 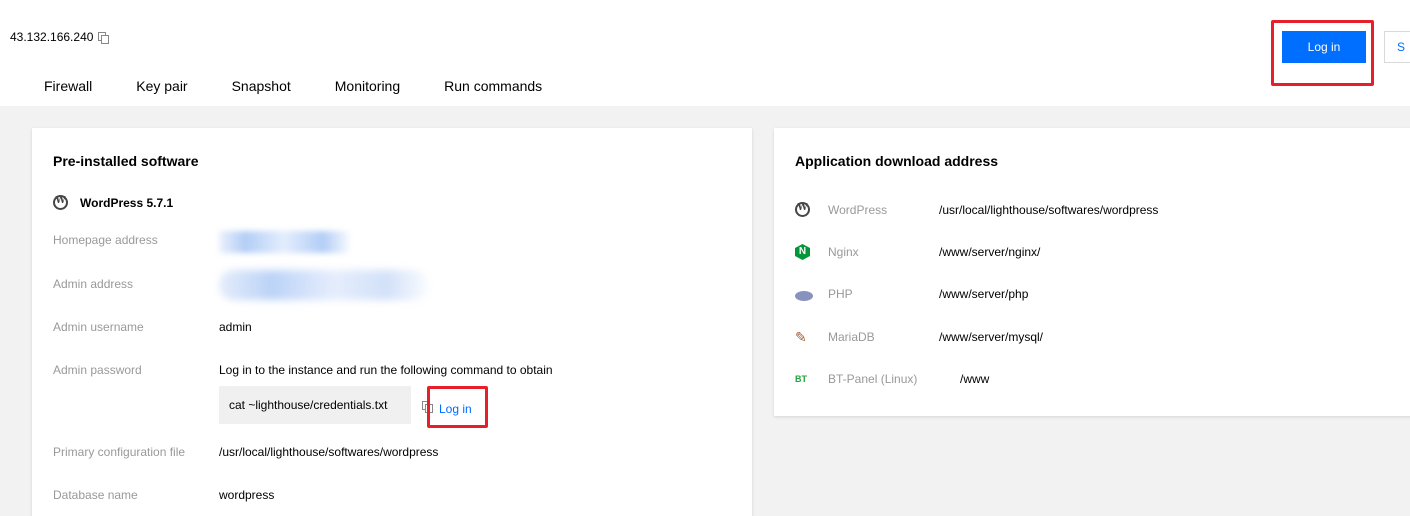 What do you see at coordinates (975, 379) in the screenshot?
I see `app-path: /www` at bounding box center [975, 379].